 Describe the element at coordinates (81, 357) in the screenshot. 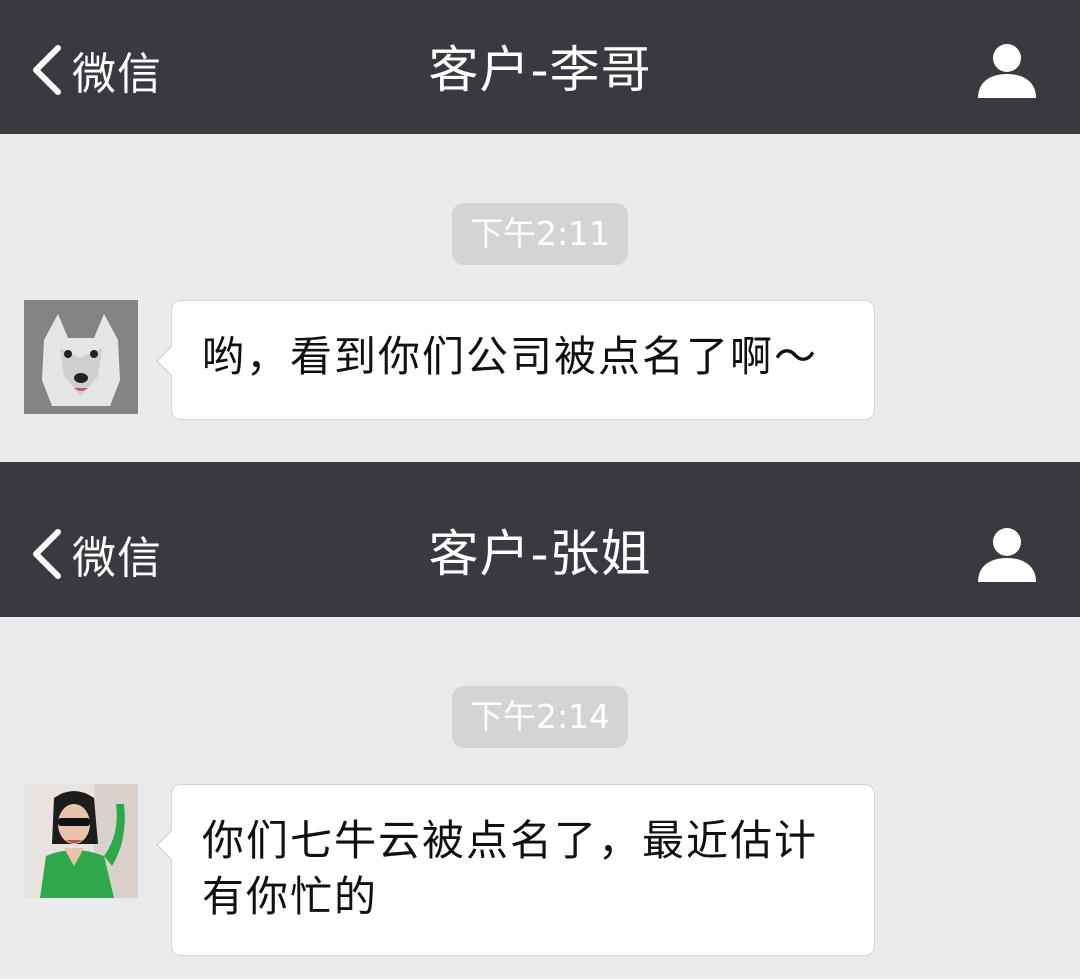

I see `wolf-avatar` at that location.